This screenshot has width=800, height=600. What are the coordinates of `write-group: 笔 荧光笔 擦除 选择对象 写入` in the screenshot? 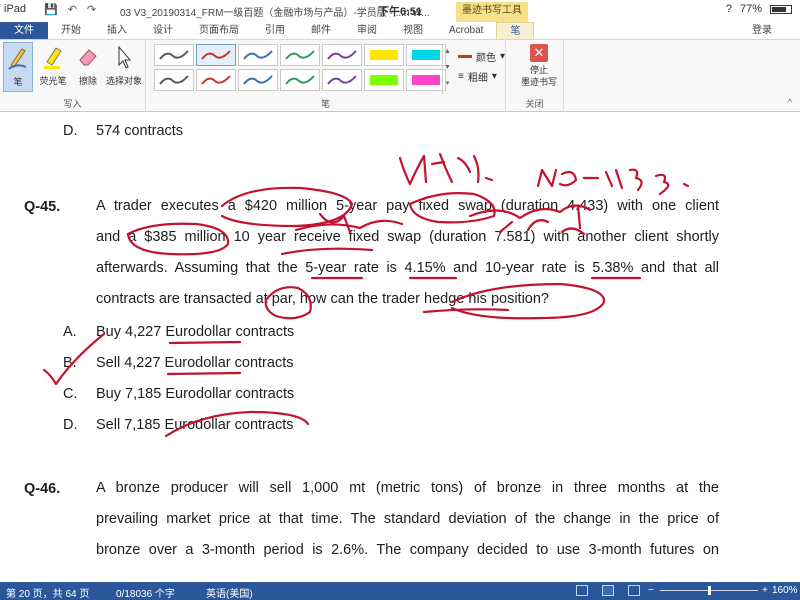 It's located at (73, 76).